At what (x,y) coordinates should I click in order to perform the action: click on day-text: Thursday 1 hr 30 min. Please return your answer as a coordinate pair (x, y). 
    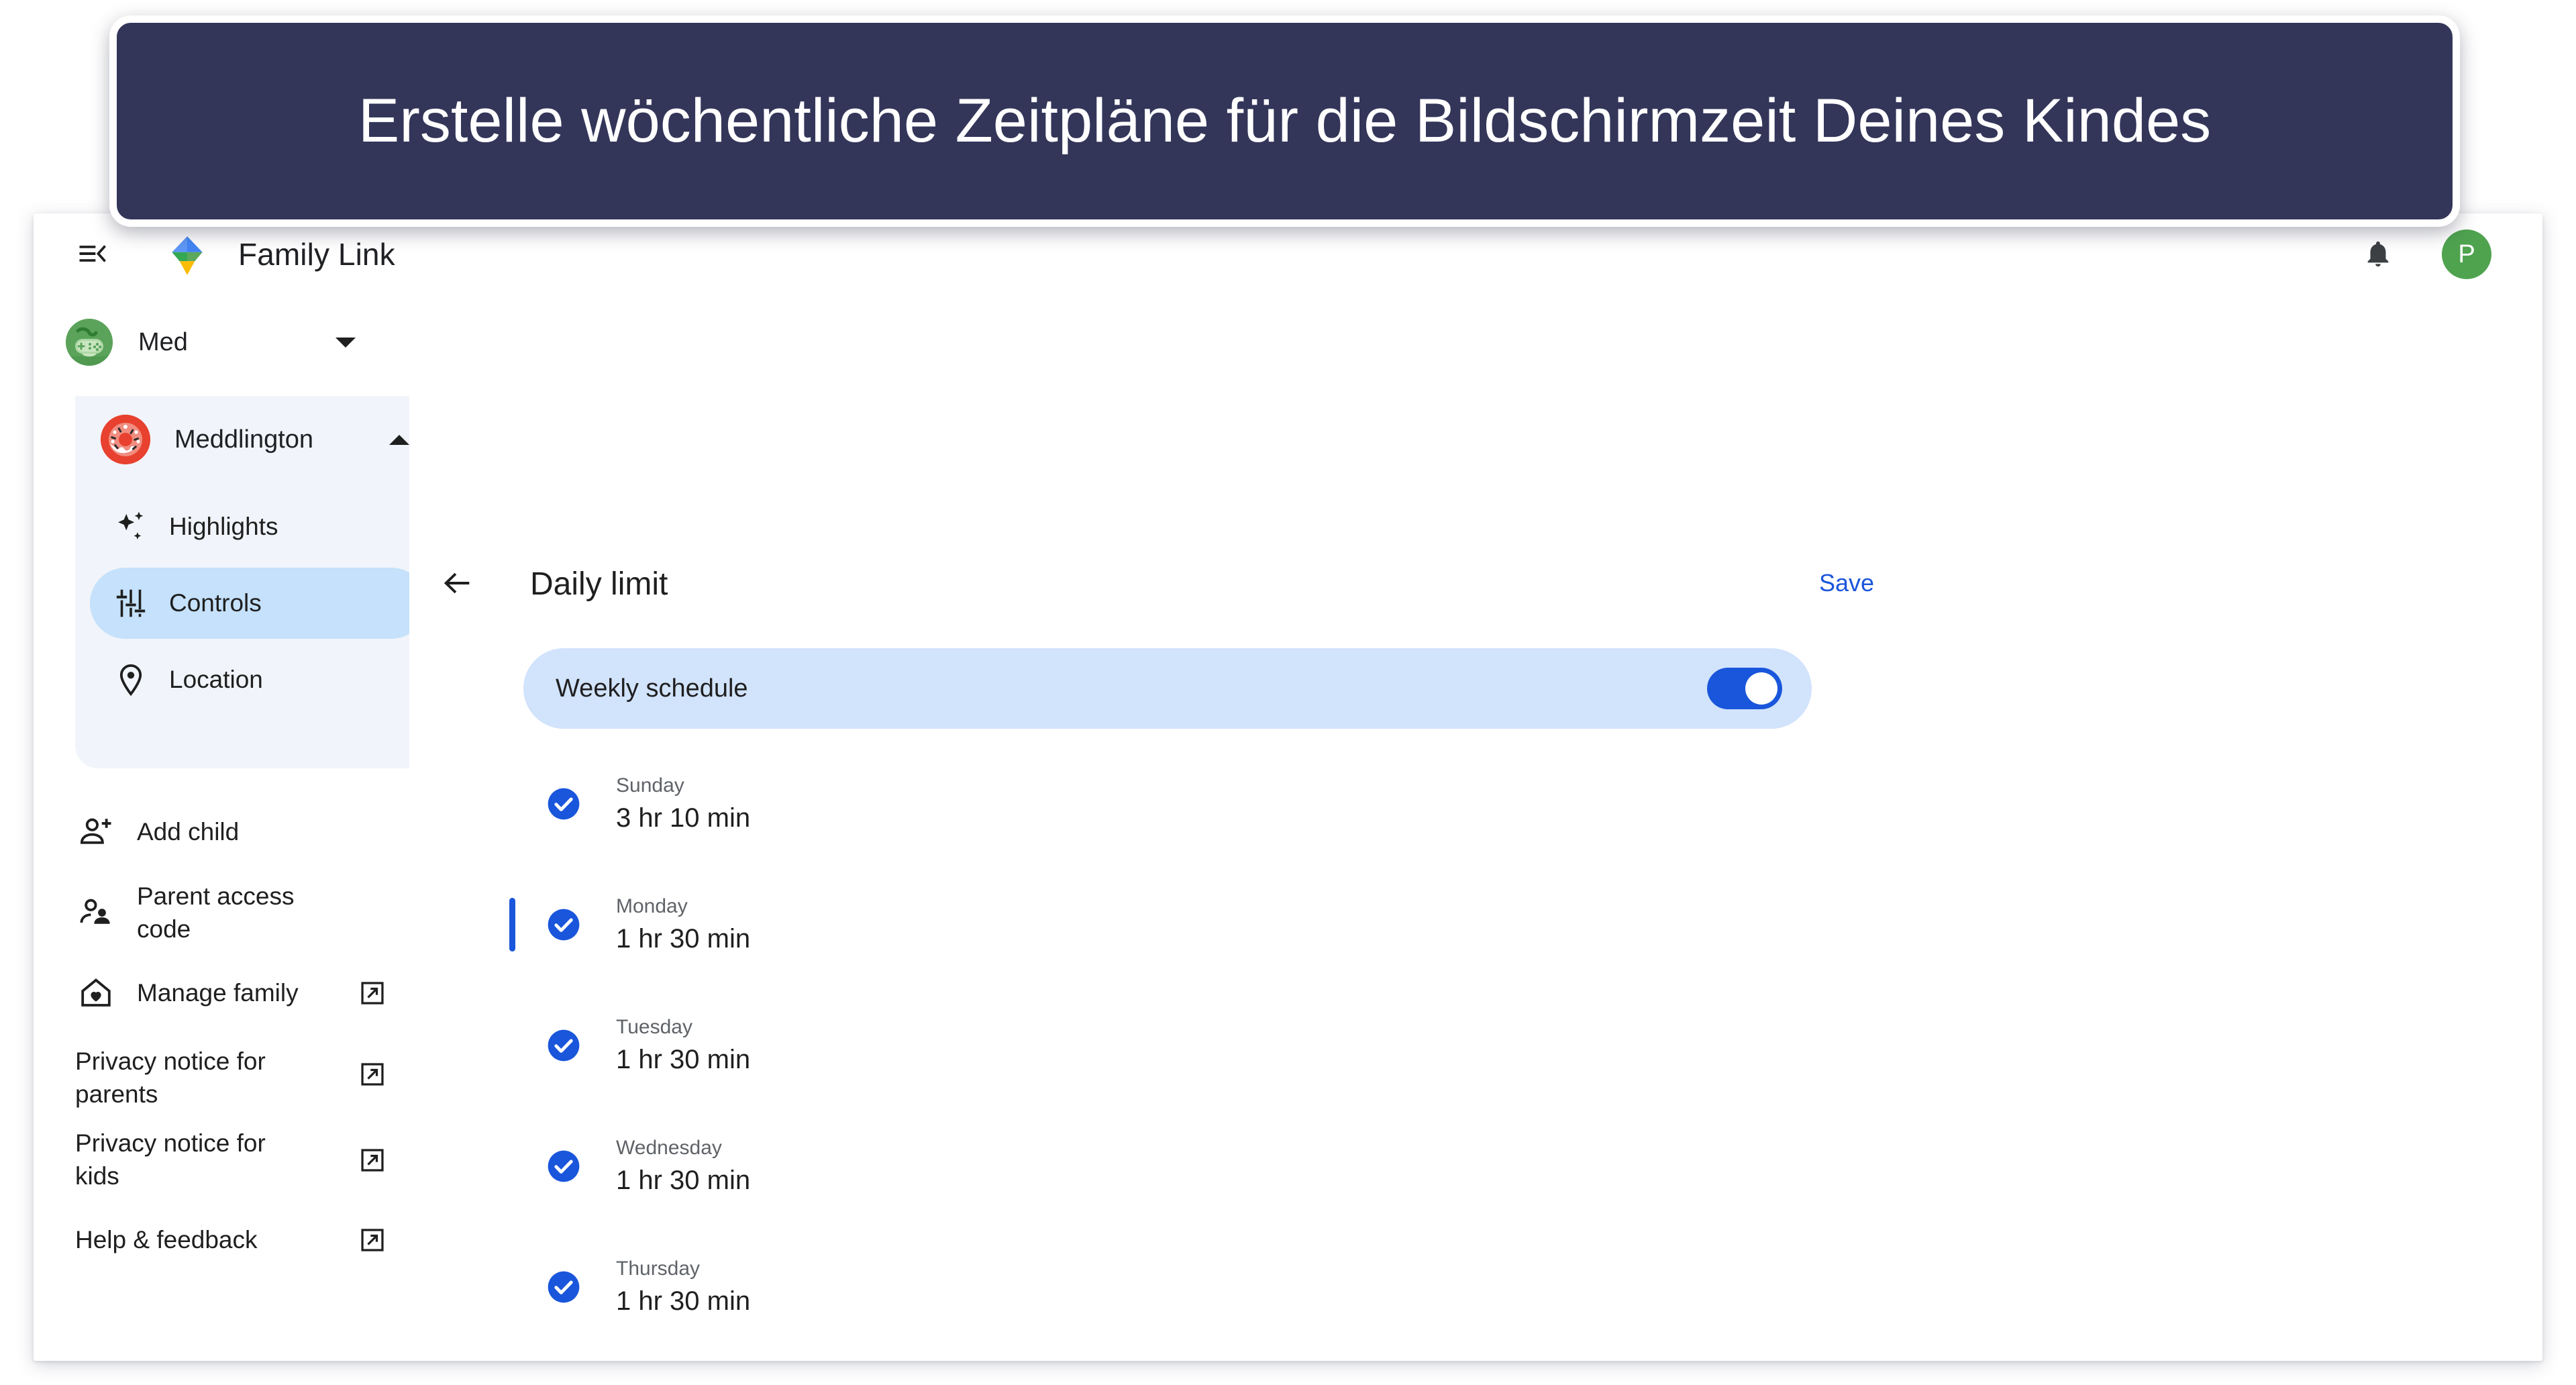
    Looking at the image, I should click on (683, 1287).